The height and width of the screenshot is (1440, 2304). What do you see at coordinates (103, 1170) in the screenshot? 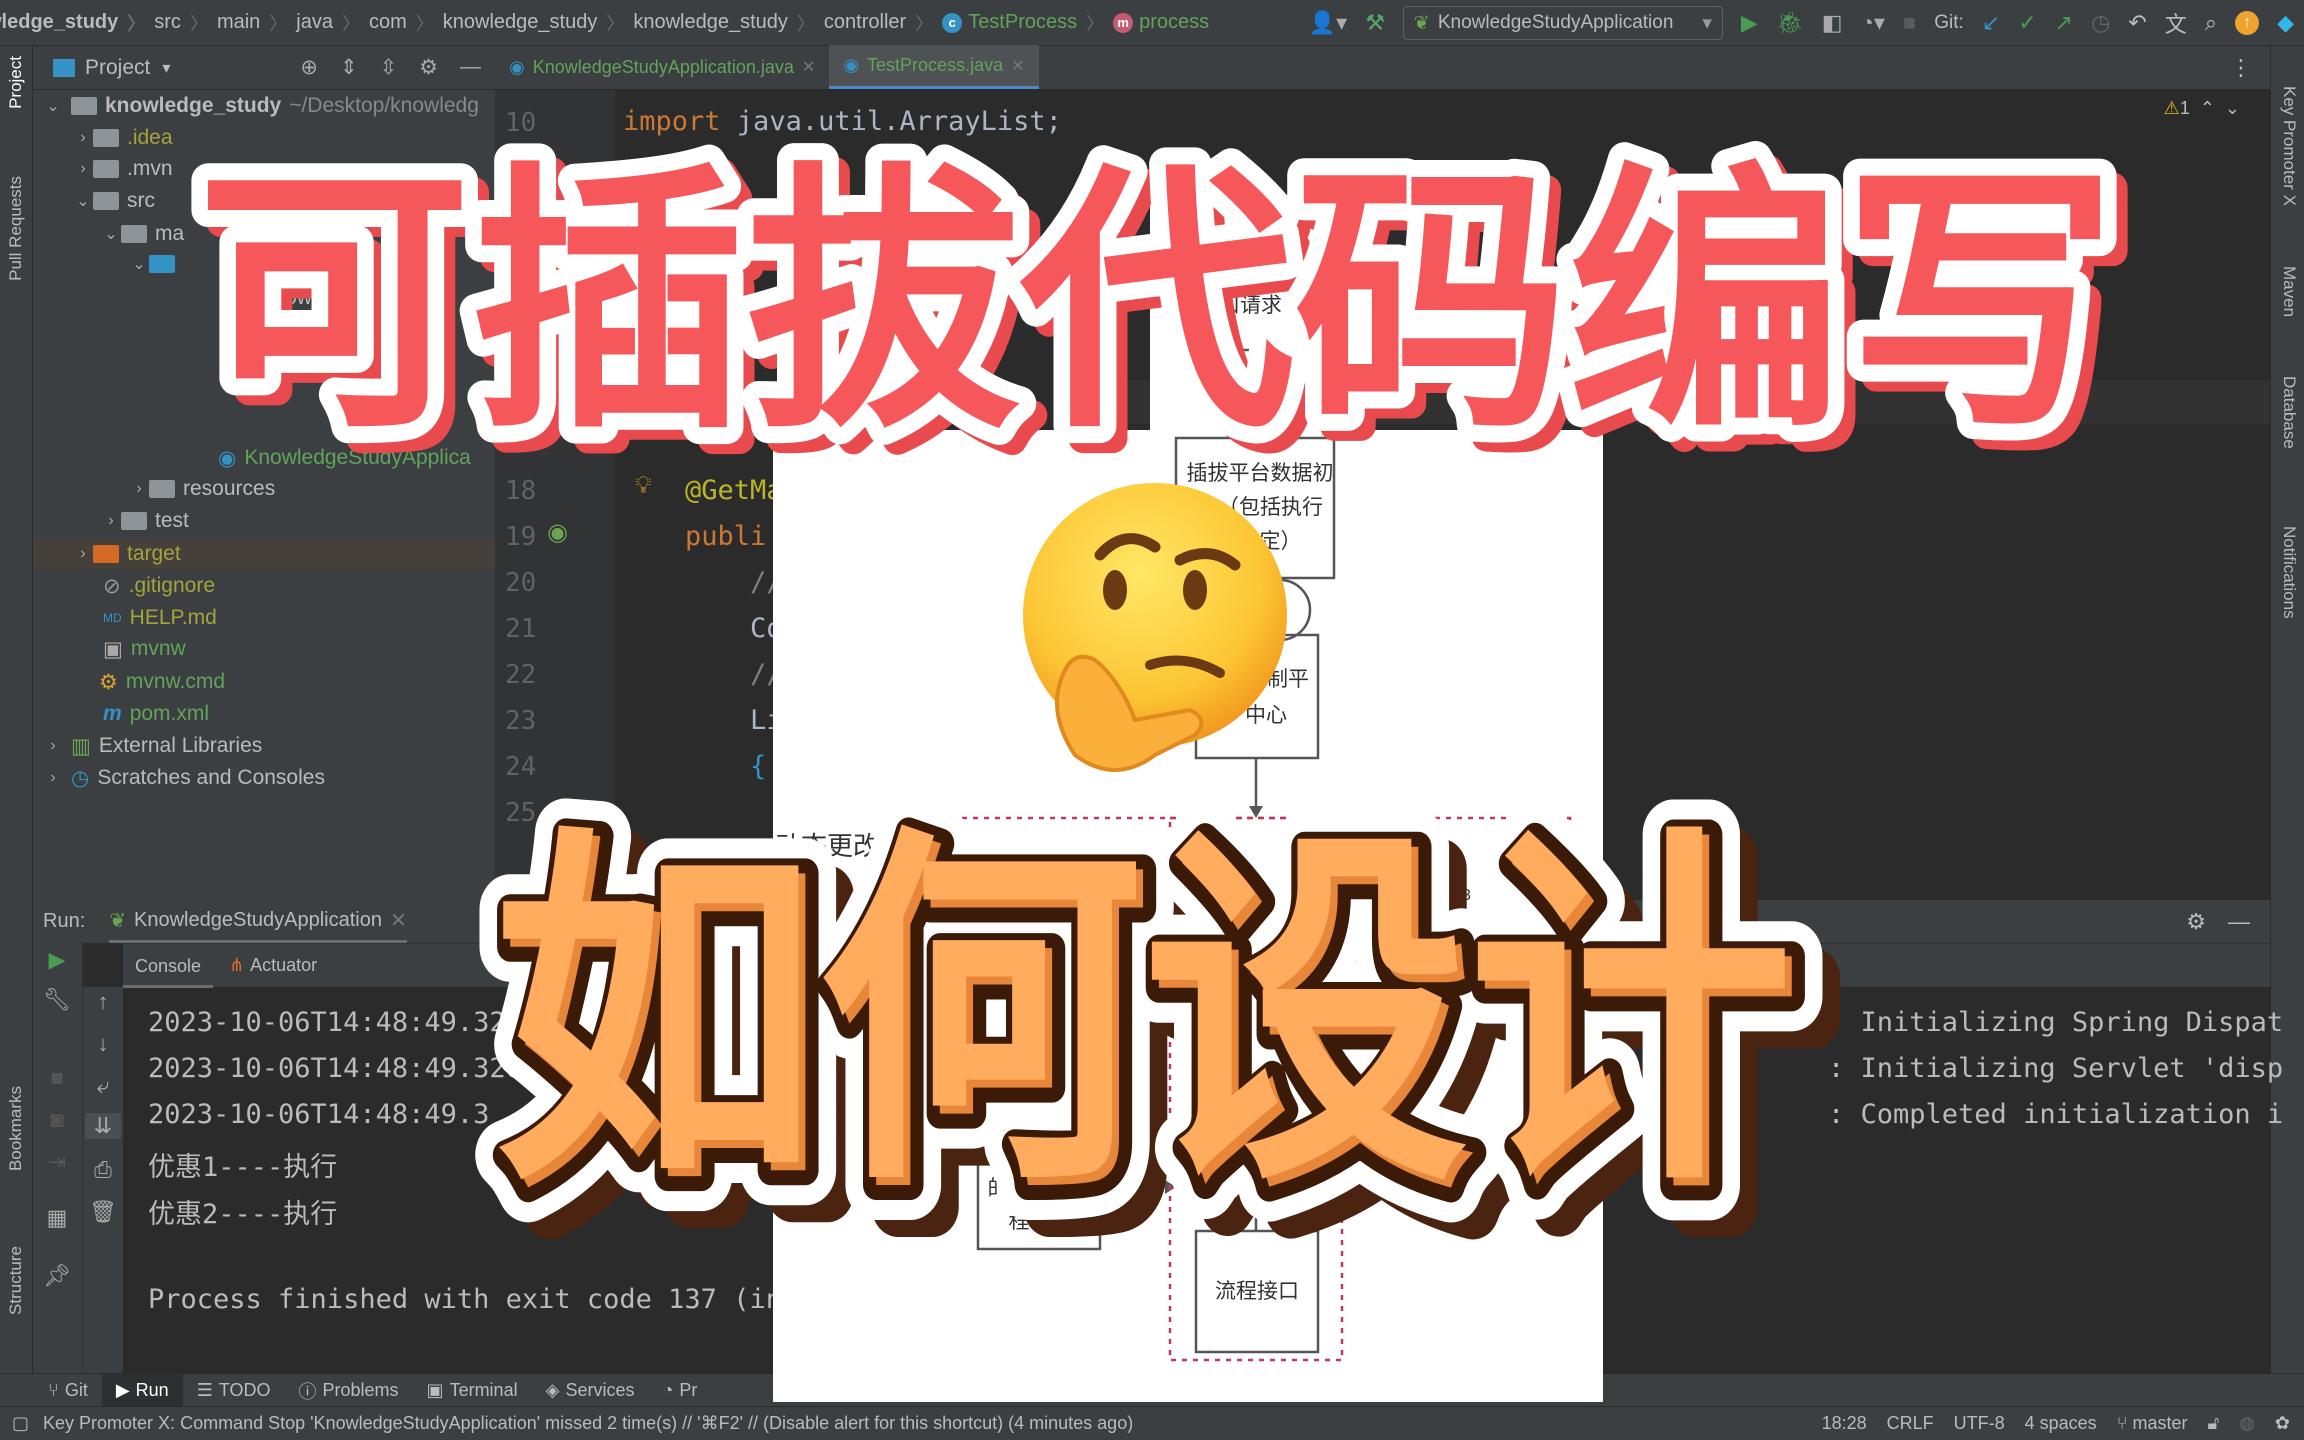
I see `print-icon: ⎙` at bounding box center [103, 1170].